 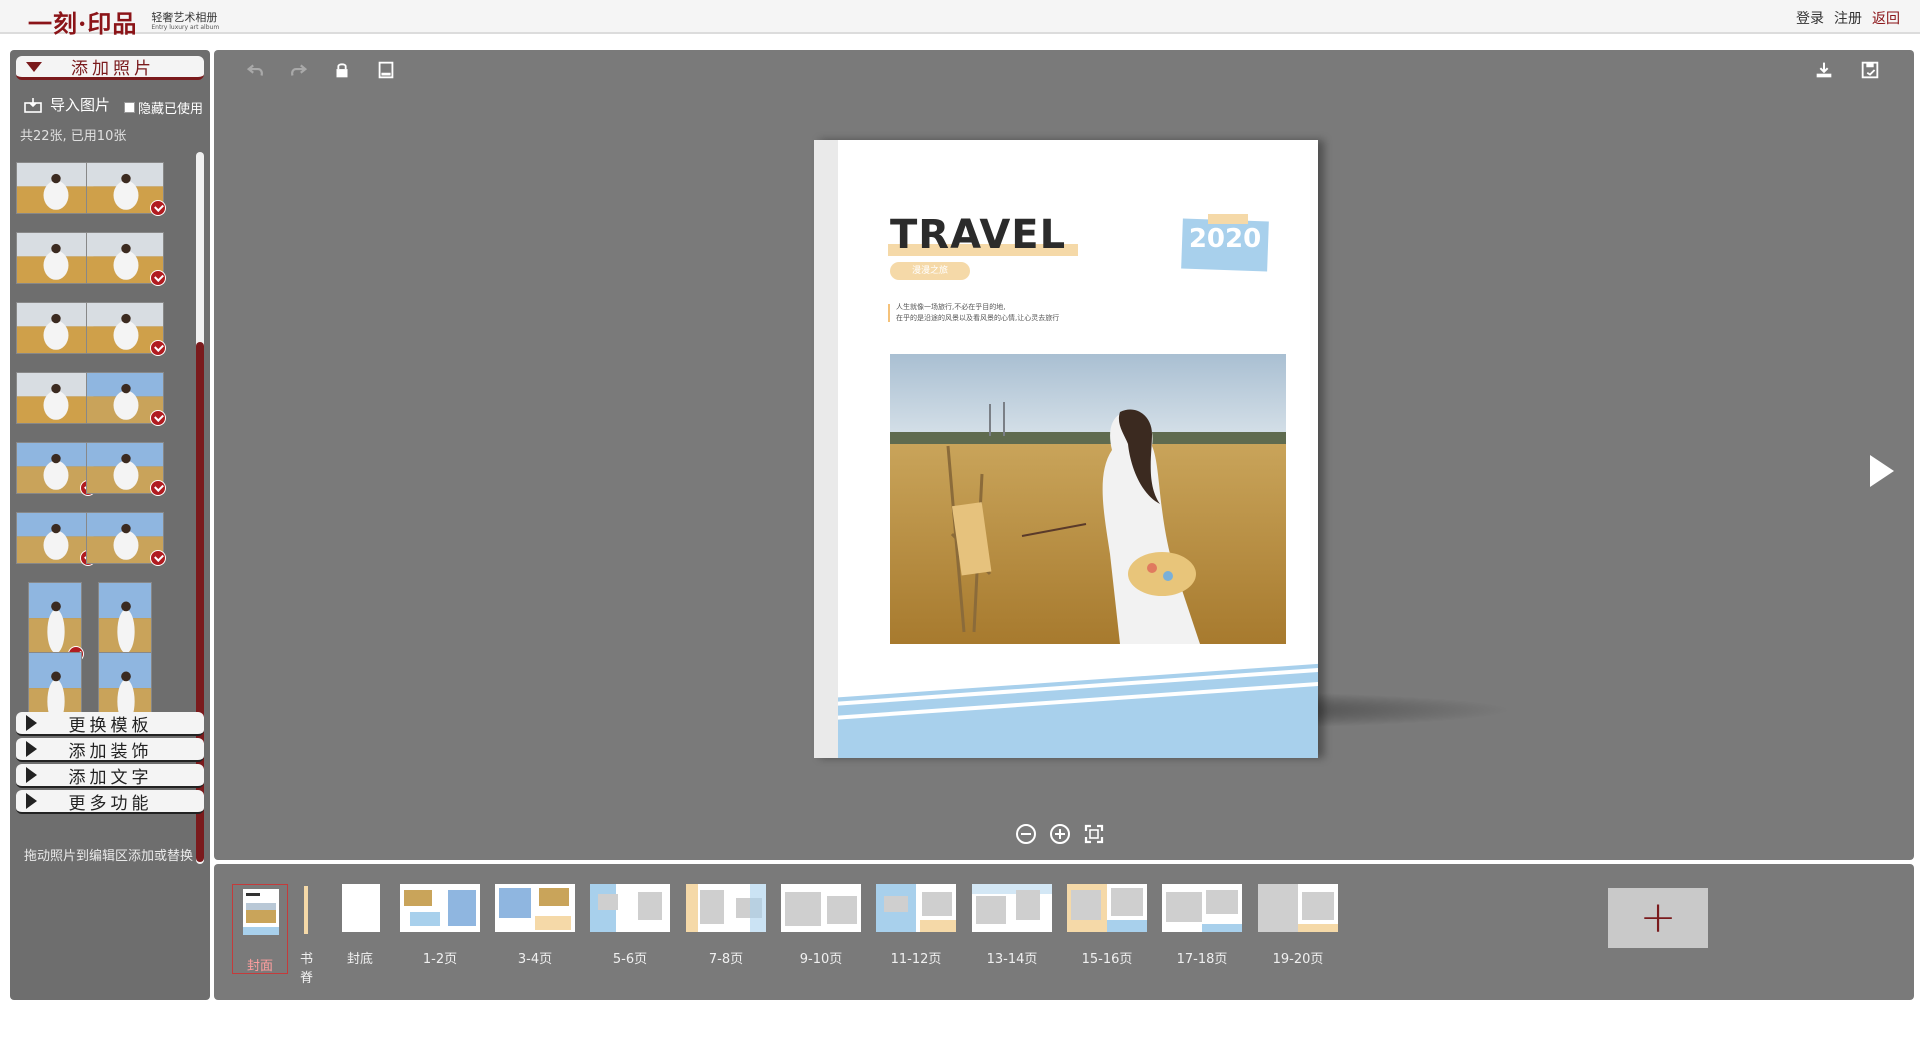 I want to click on download-button, so click(x=1824, y=70).